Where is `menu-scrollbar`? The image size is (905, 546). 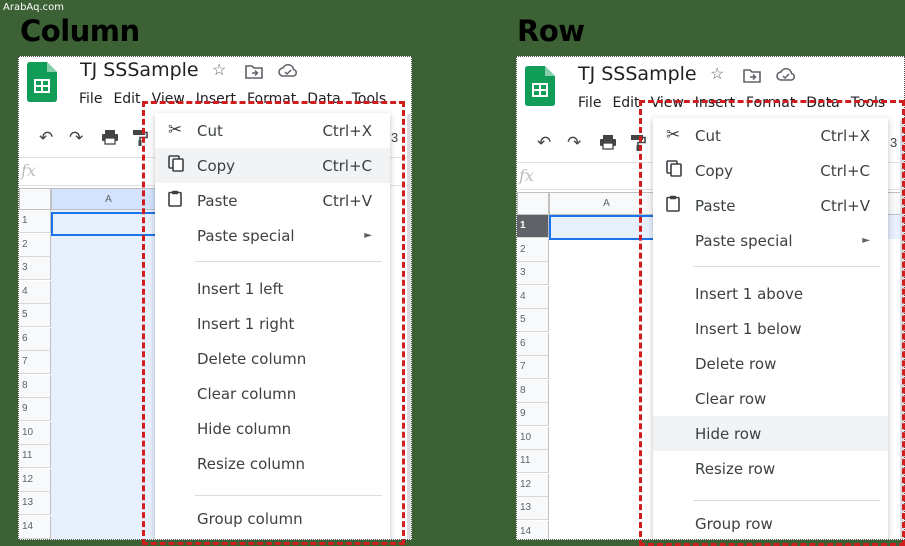
menu-scrollbar is located at coordinates (409, 326).